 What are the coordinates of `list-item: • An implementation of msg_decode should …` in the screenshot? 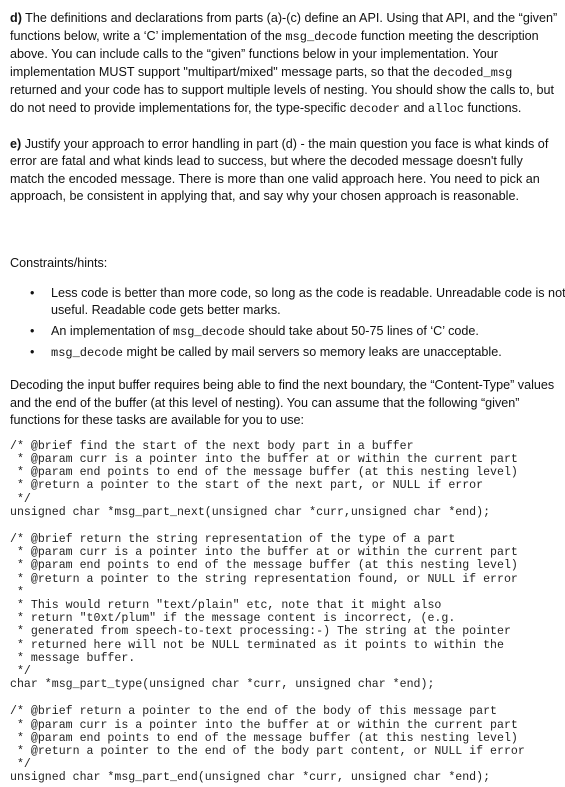 It's located at (297, 332).